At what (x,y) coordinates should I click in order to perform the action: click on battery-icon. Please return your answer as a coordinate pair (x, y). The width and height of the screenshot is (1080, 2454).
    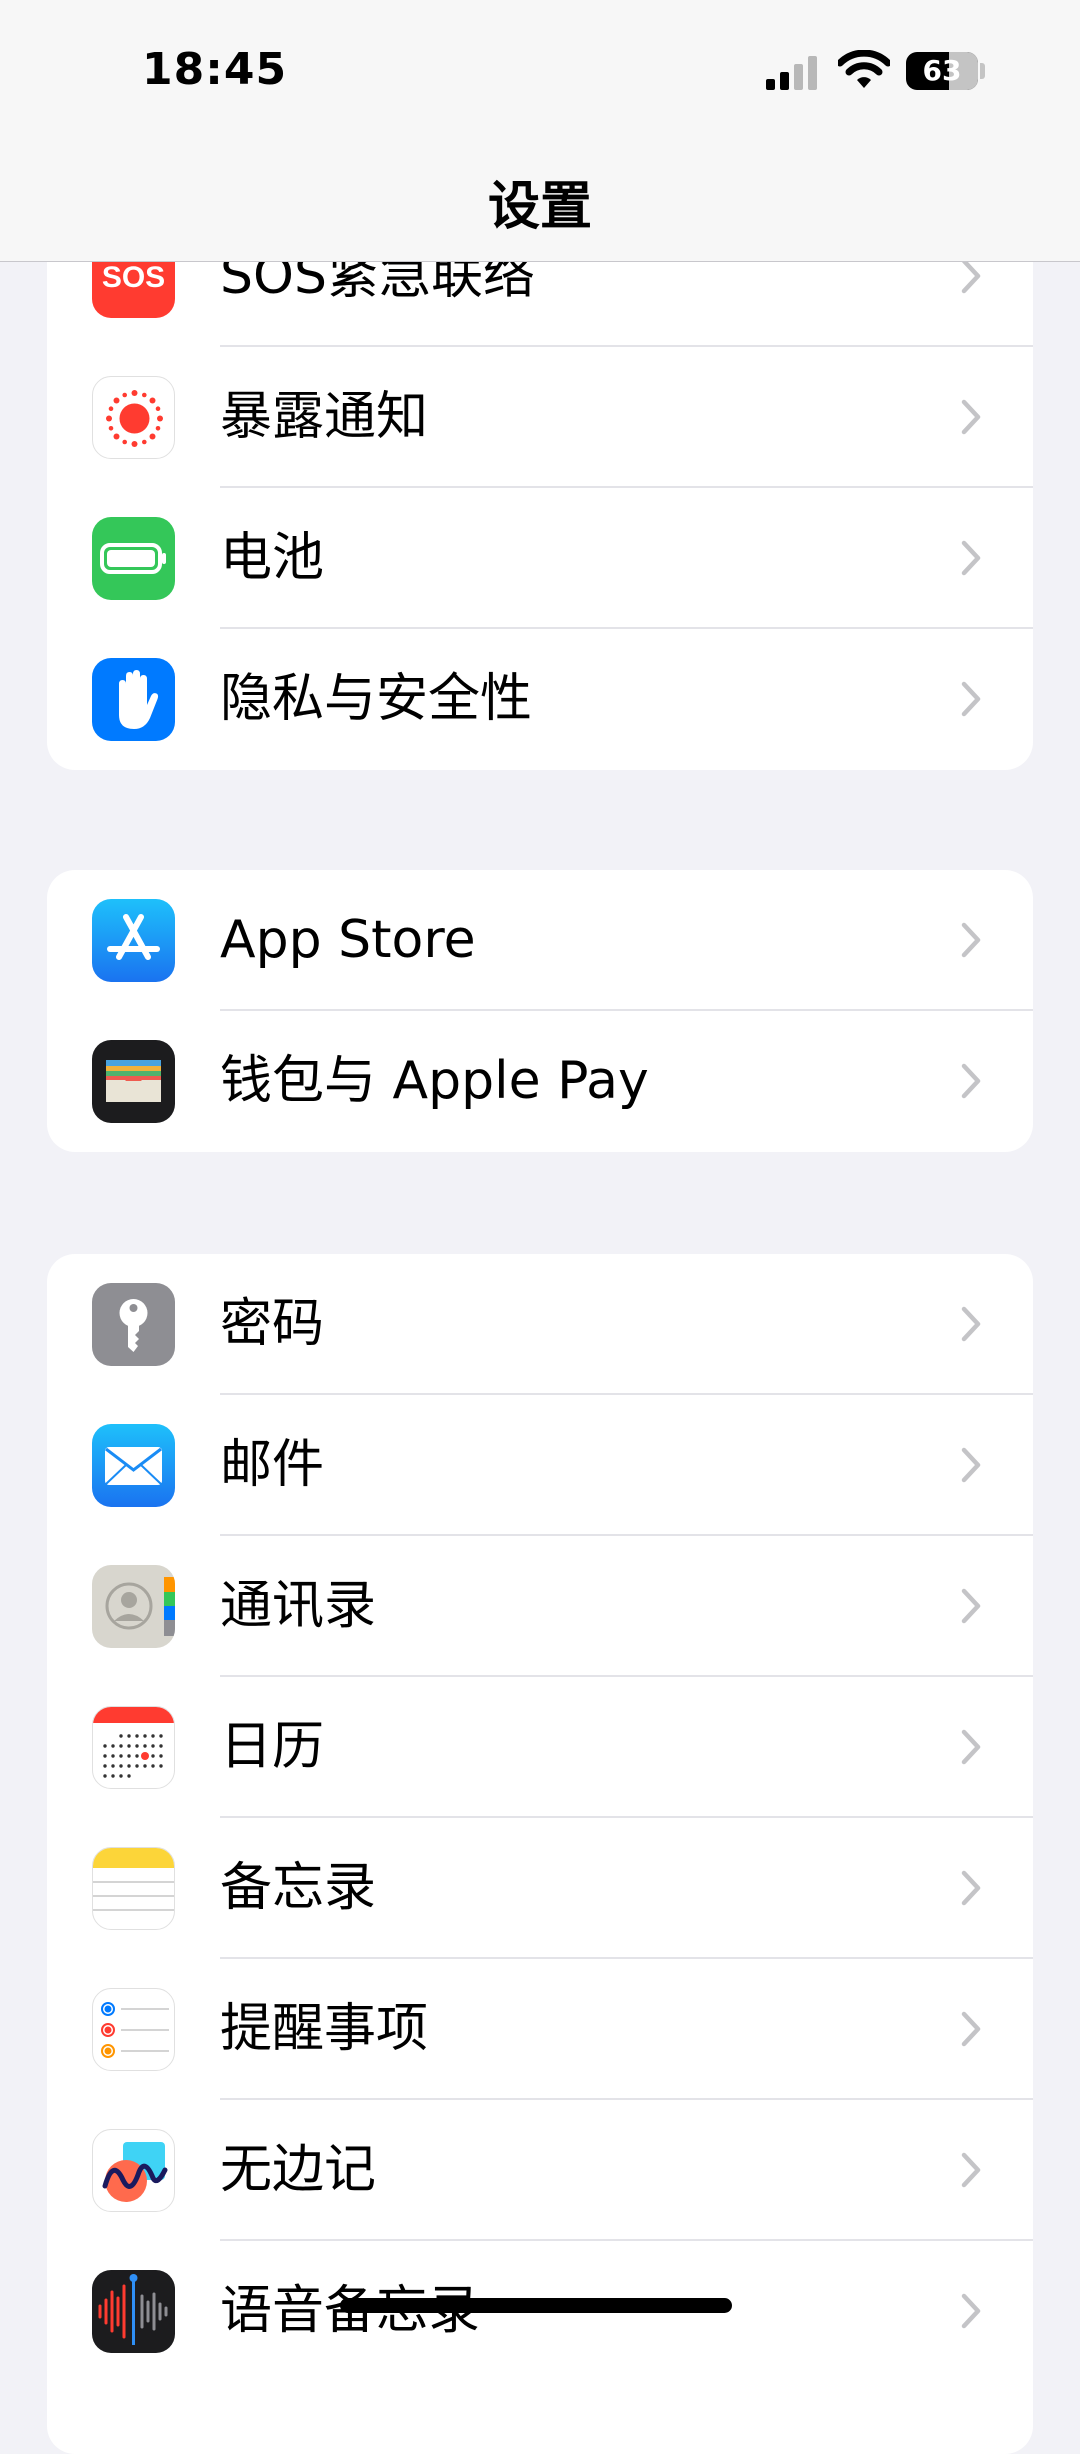
    Looking at the image, I should click on (133, 558).